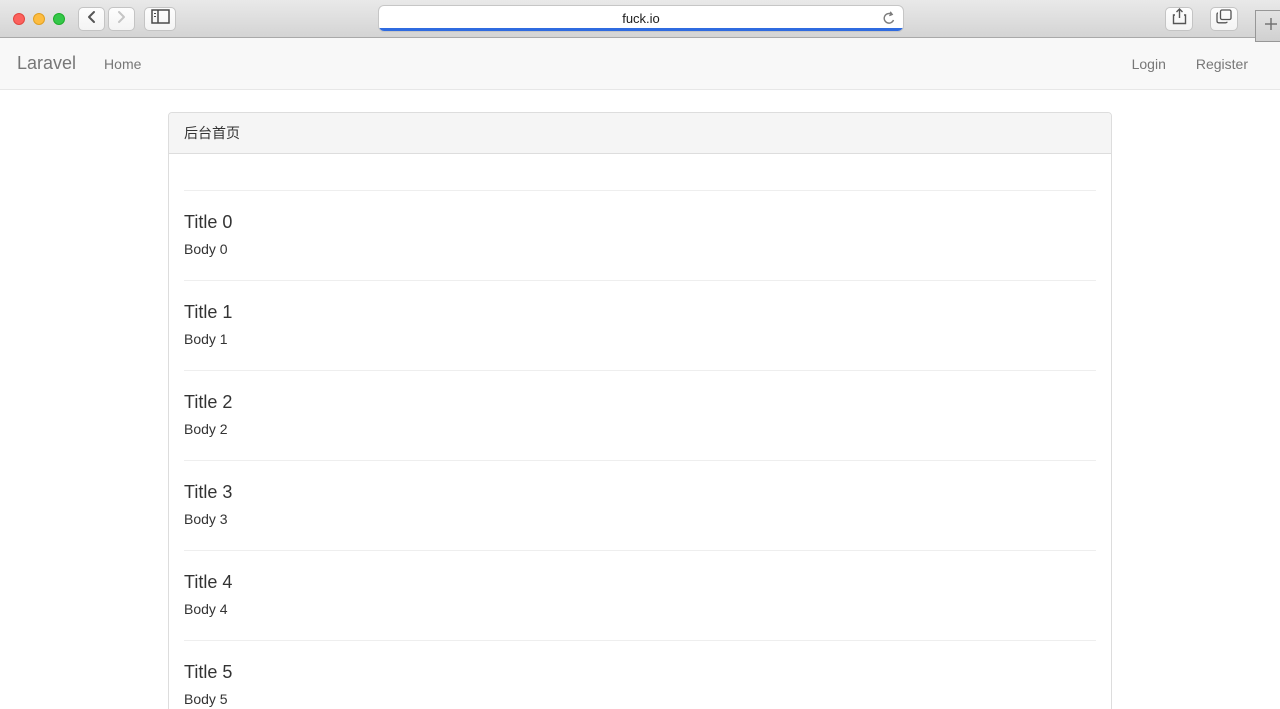  What do you see at coordinates (206, 249) in the screenshot?
I see `post-body: Body 0` at bounding box center [206, 249].